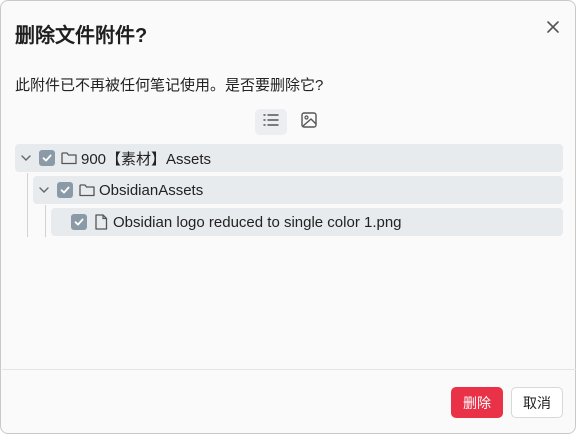 The image size is (576, 434). I want to click on list-icon, so click(271, 122).